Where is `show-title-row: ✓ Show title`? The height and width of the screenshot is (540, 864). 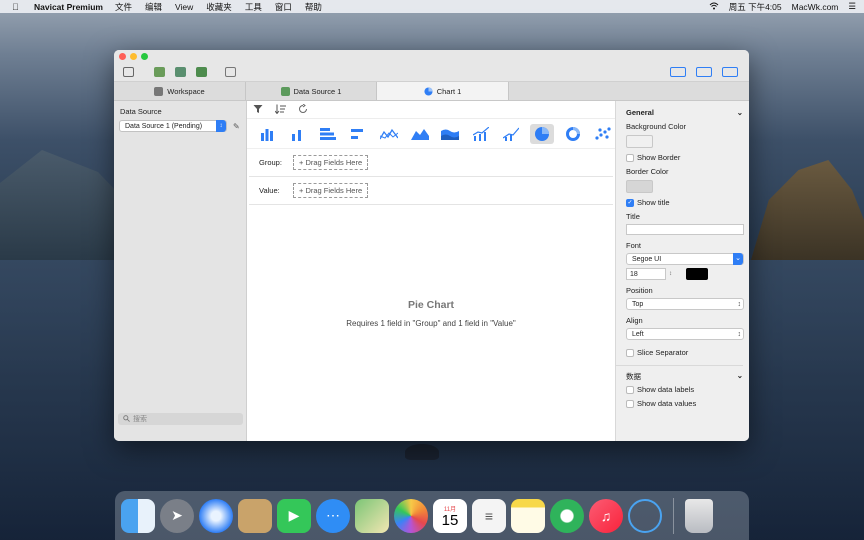 show-title-row: ✓ Show title is located at coordinates (687, 202).